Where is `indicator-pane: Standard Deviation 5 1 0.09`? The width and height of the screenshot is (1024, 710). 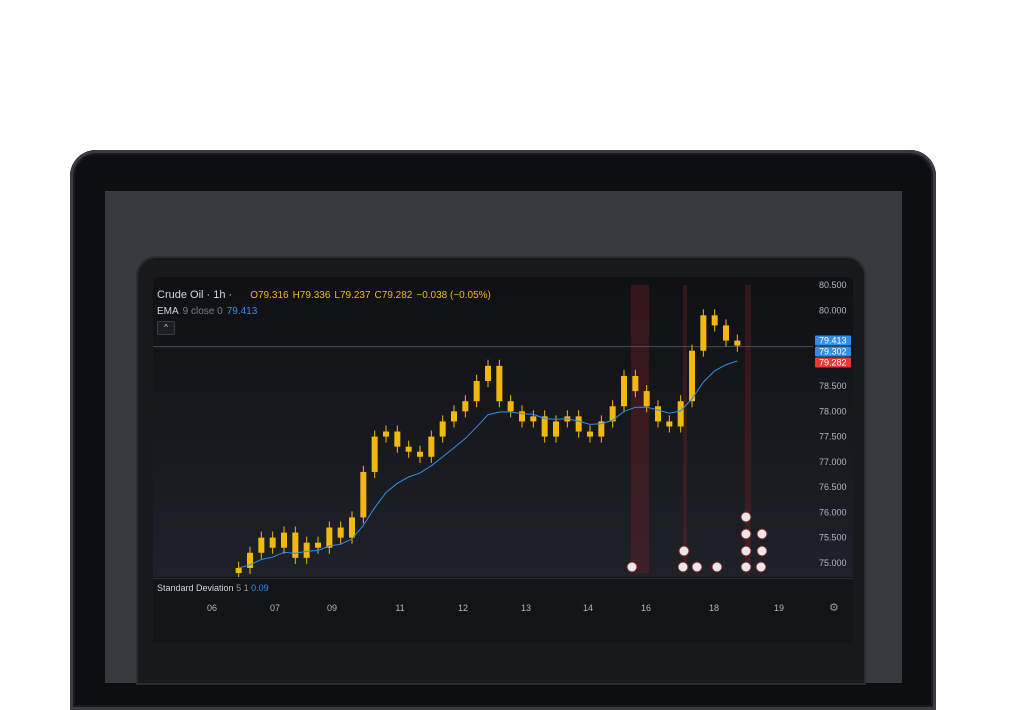
indicator-pane: Standard Deviation 5 1 0.09 is located at coordinates (503, 587).